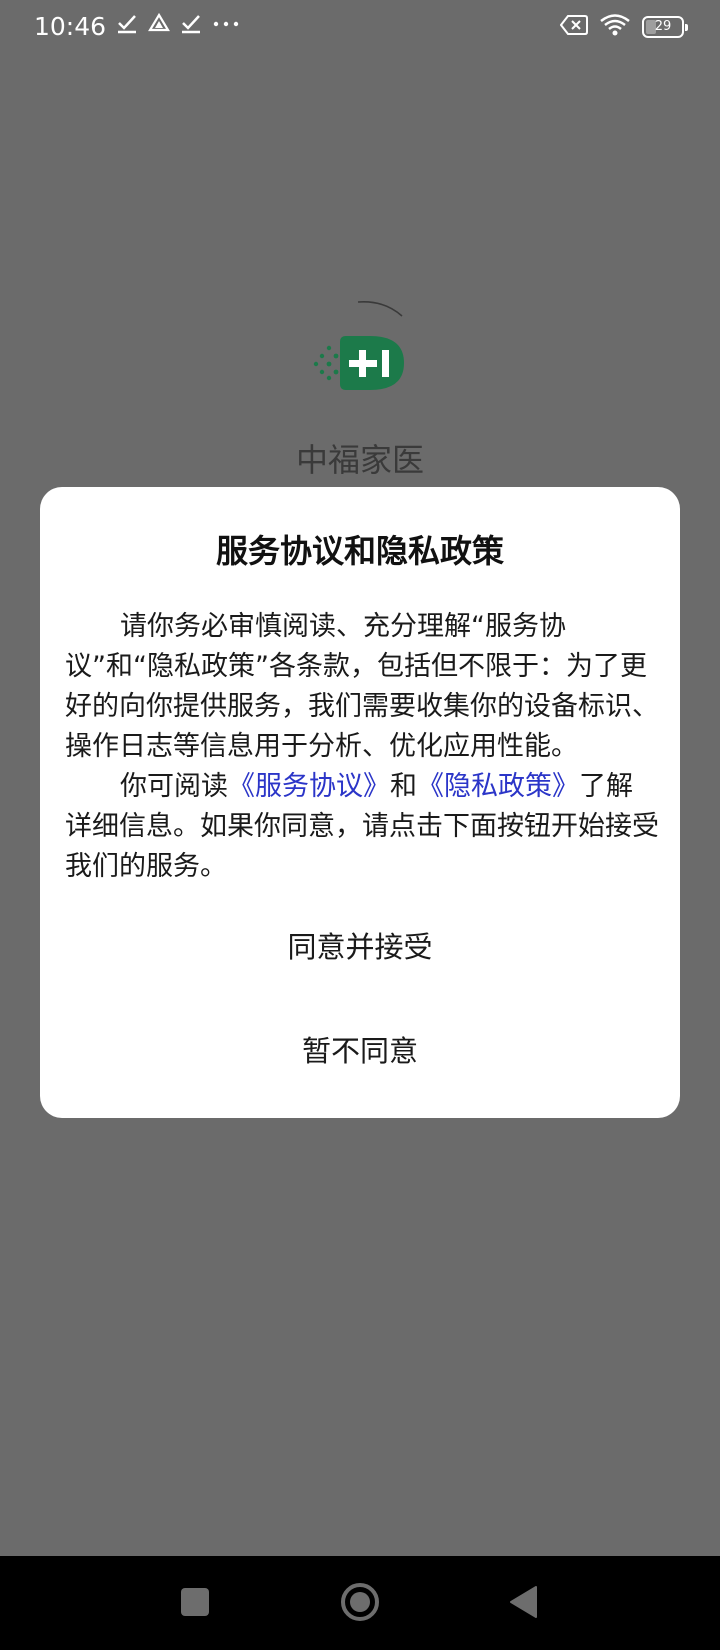  What do you see at coordinates (360, 1051) in the screenshot?
I see `disagree-button: 暂不同意` at bounding box center [360, 1051].